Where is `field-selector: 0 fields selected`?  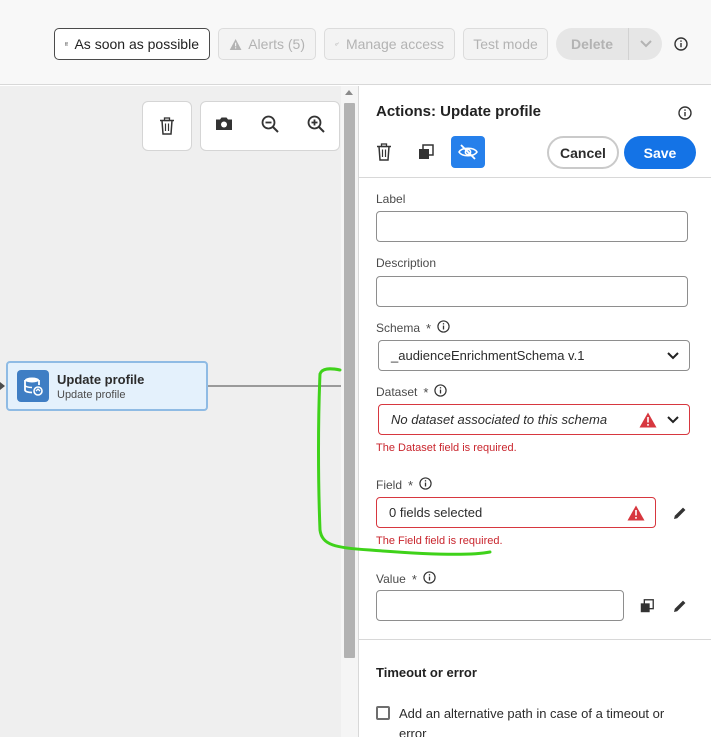
field-selector: 0 fields selected is located at coordinates (516, 512).